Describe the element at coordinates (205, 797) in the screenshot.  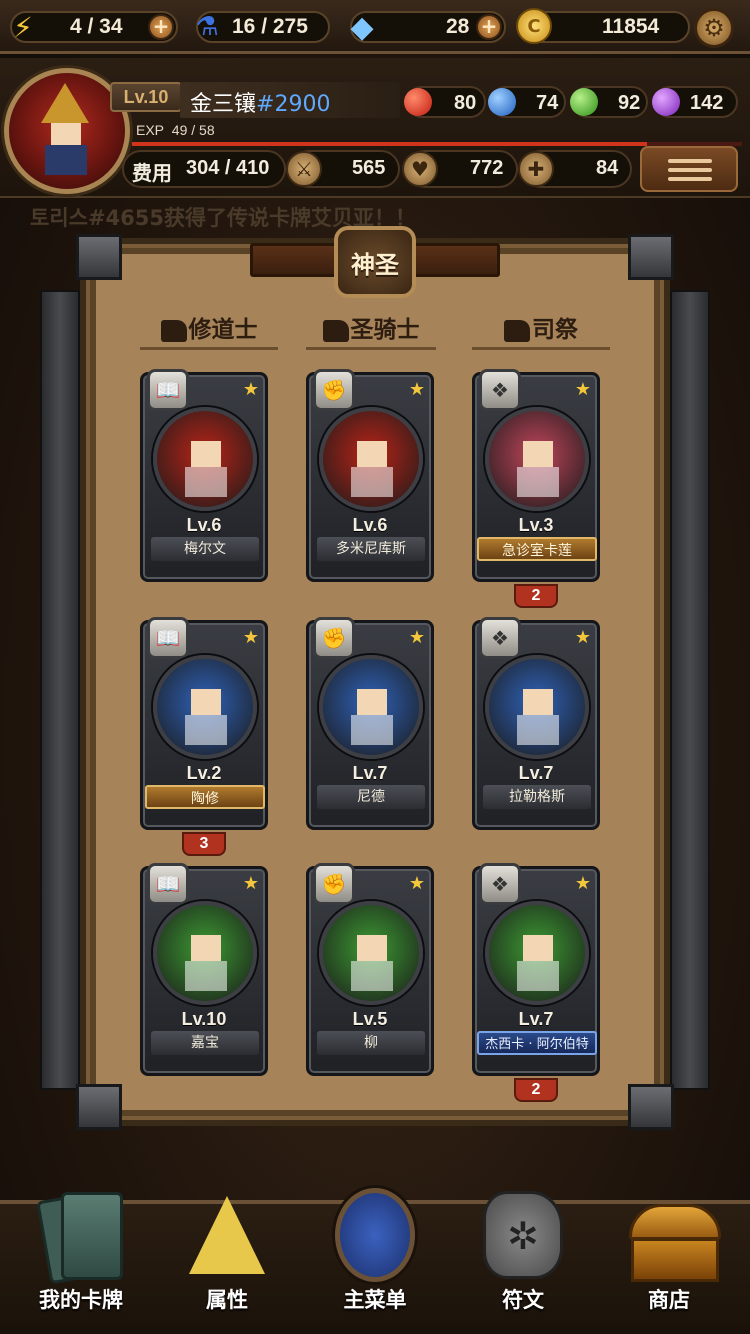
I see `card-name: 陶修` at that location.